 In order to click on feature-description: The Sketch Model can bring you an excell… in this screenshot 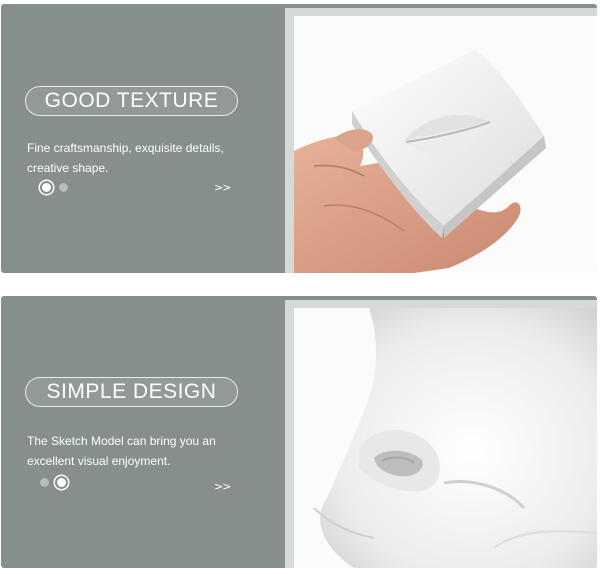, I will do `click(121, 451)`.